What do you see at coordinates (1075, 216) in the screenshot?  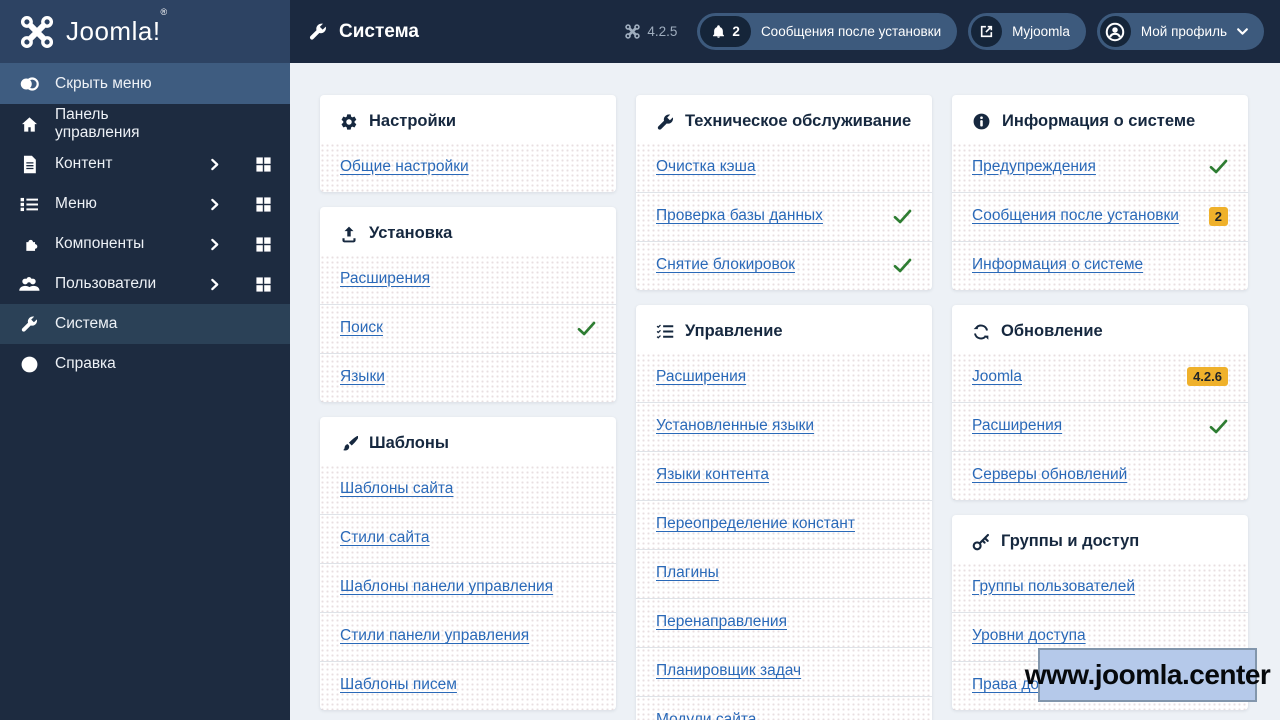 I see `card-link: Сообщения после установки` at bounding box center [1075, 216].